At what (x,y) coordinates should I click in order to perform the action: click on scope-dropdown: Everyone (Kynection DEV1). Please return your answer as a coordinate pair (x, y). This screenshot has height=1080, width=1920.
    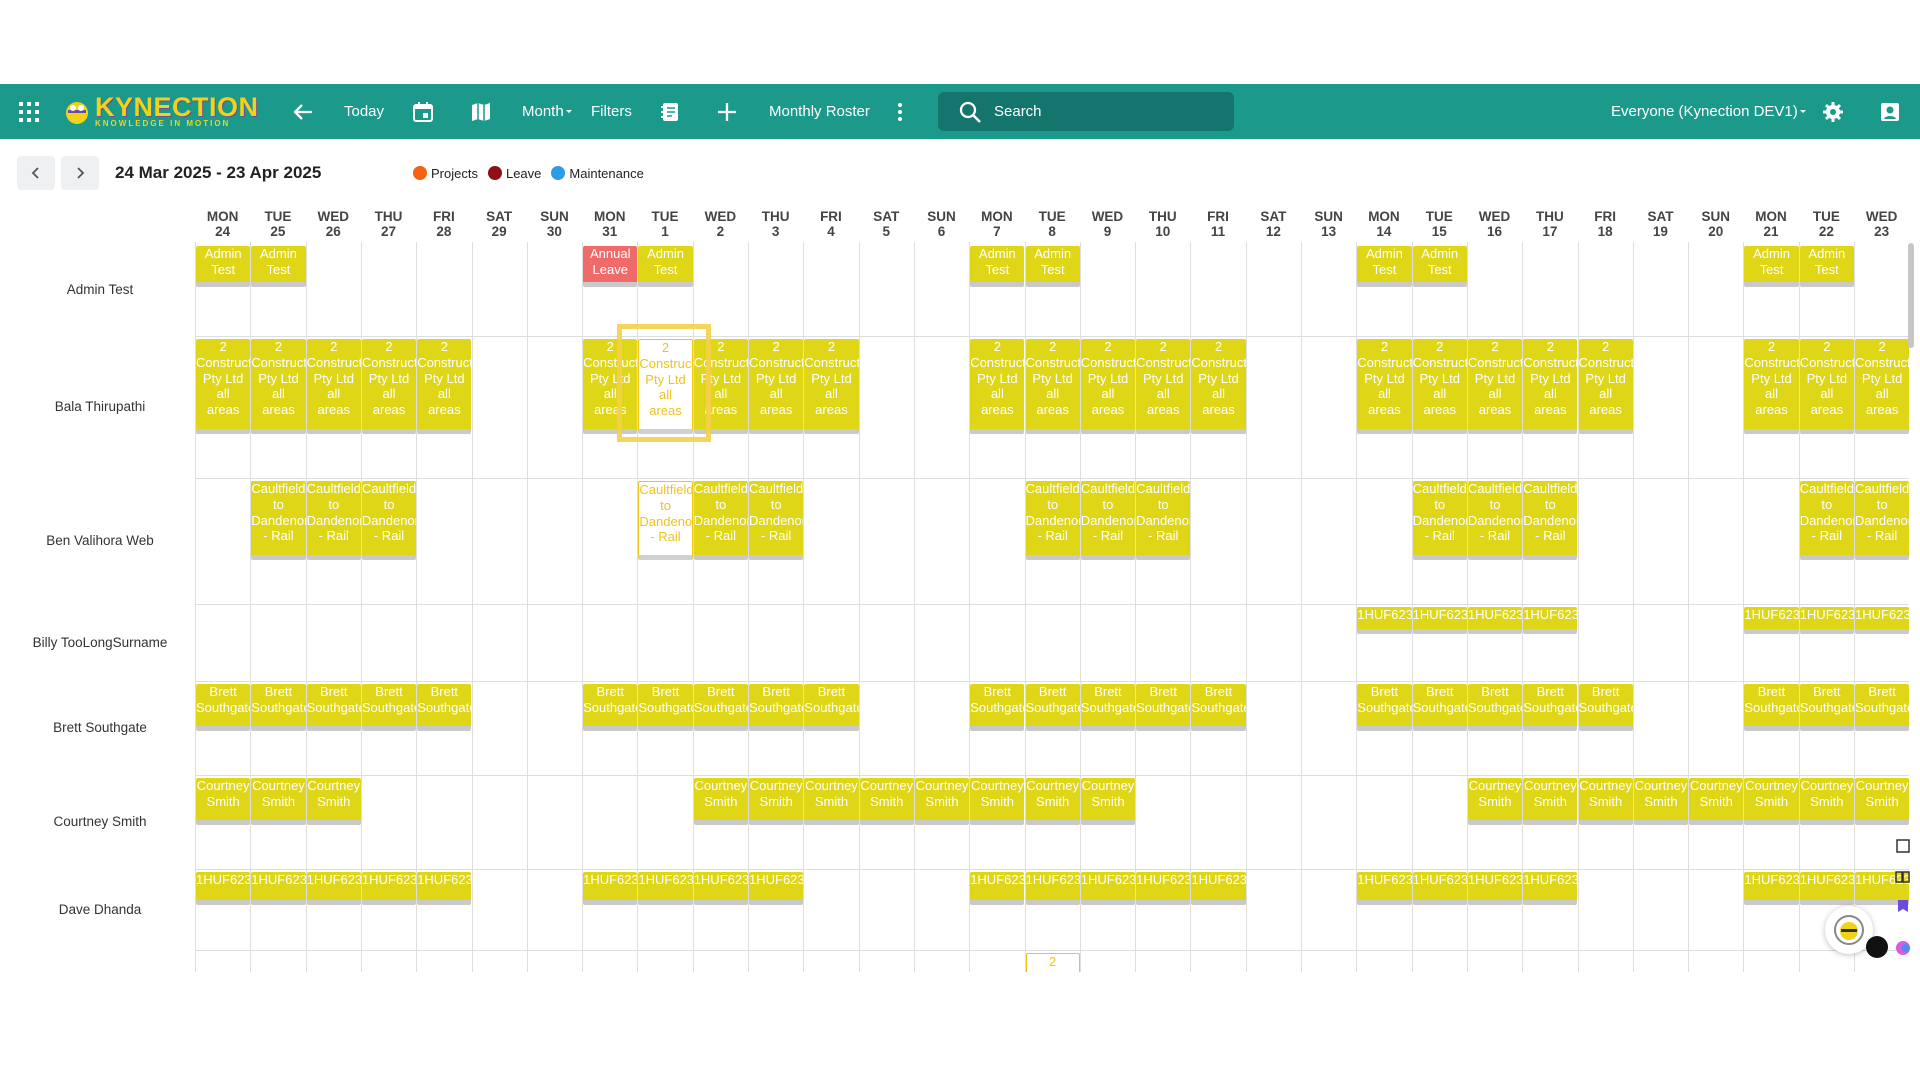
    Looking at the image, I should click on (1709, 111).